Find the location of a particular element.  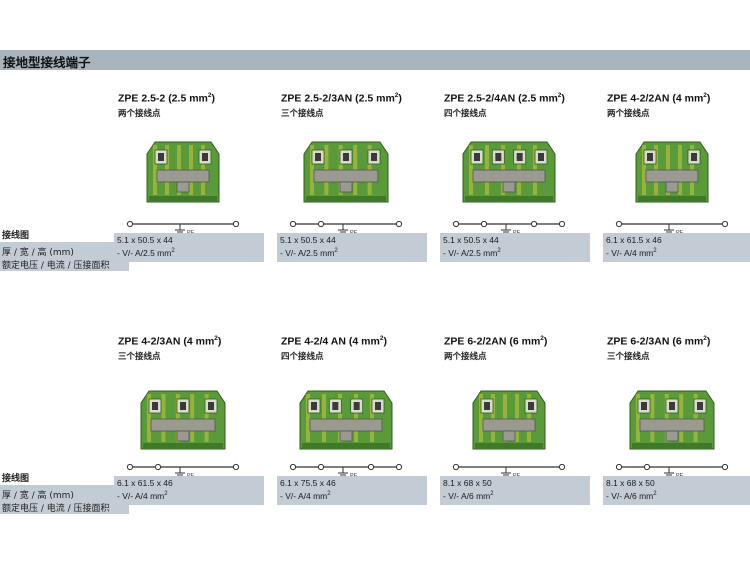

product-title: ZPE 2.5-2/3AN (2.5 mm2) is located at coordinates (341, 98).